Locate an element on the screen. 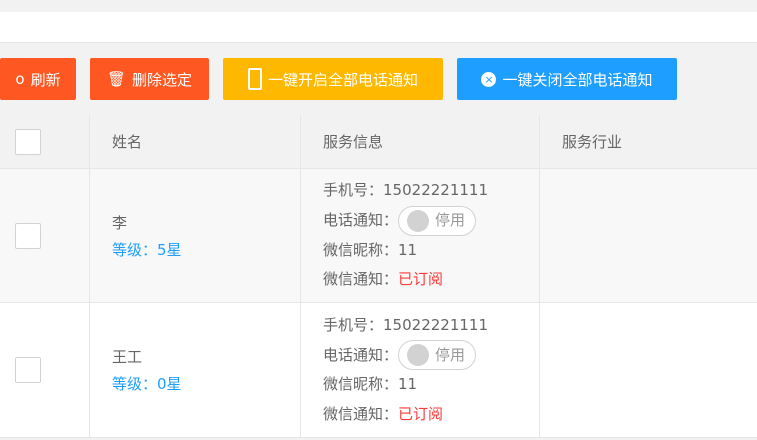  trash-icon: 🗑 is located at coordinates (116, 79).